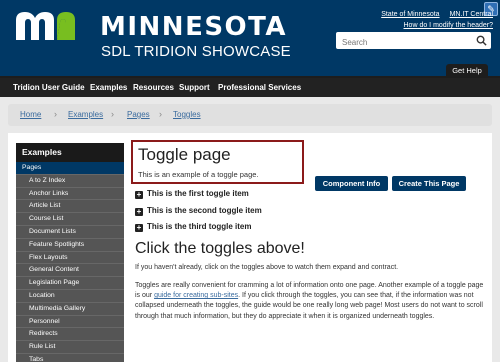 Image resolution: width=500 pixels, height=362 pixels. I want to click on sidebar-item-pages: Pages, so click(70, 168).